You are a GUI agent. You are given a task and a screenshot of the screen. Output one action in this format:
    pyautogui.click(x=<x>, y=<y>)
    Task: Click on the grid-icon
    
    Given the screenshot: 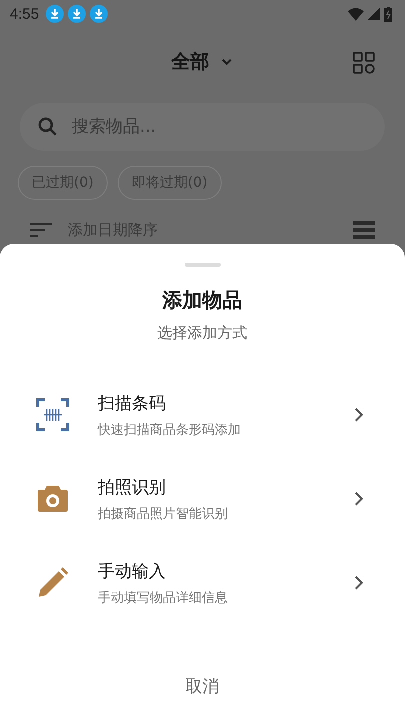 What is the action you would take?
    pyautogui.click(x=364, y=63)
    